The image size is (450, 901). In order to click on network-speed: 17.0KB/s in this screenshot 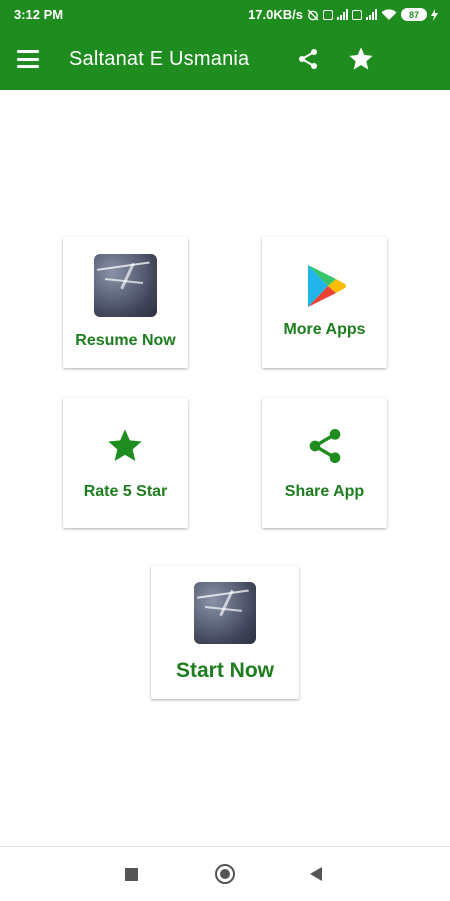, I will do `click(275, 14)`.